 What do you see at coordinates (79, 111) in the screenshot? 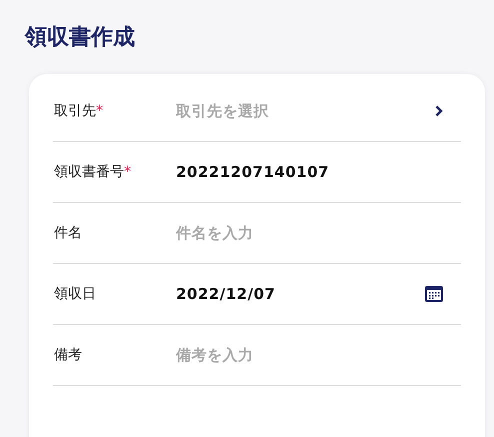
I see `field-label: 取引先*` at bounding box center [79, 111].